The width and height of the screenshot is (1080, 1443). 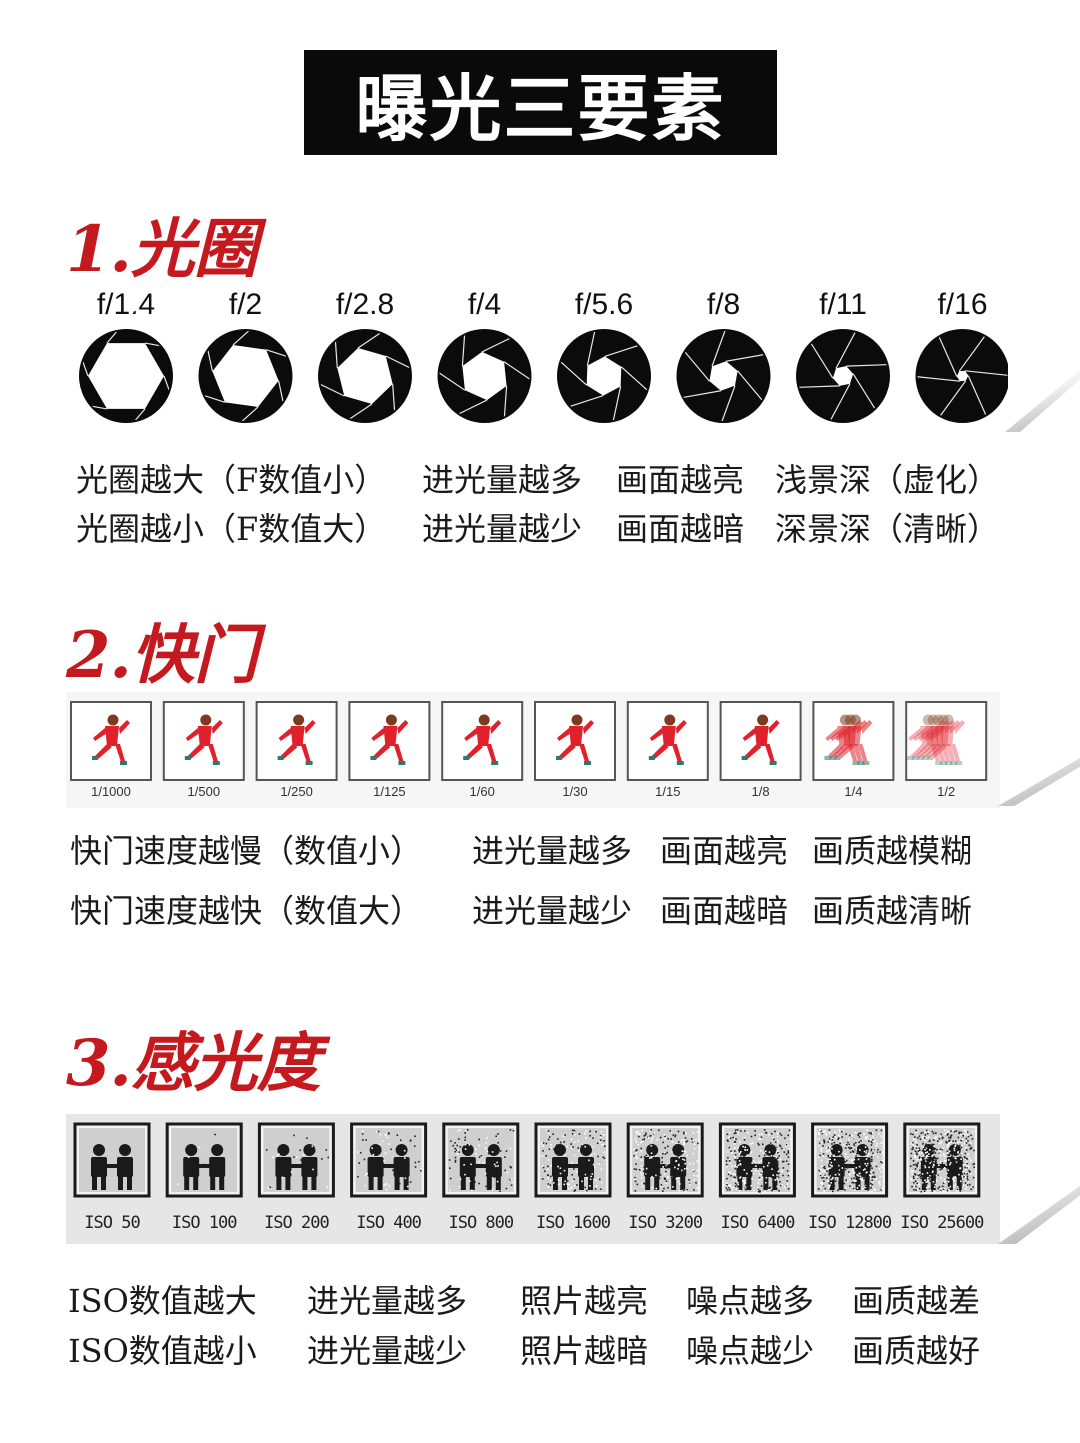 What do you see at coordinates (573, 1223) in the screenshot?
I see `iso-value-label: ISO 1600` at bounding box center [573, 1223].